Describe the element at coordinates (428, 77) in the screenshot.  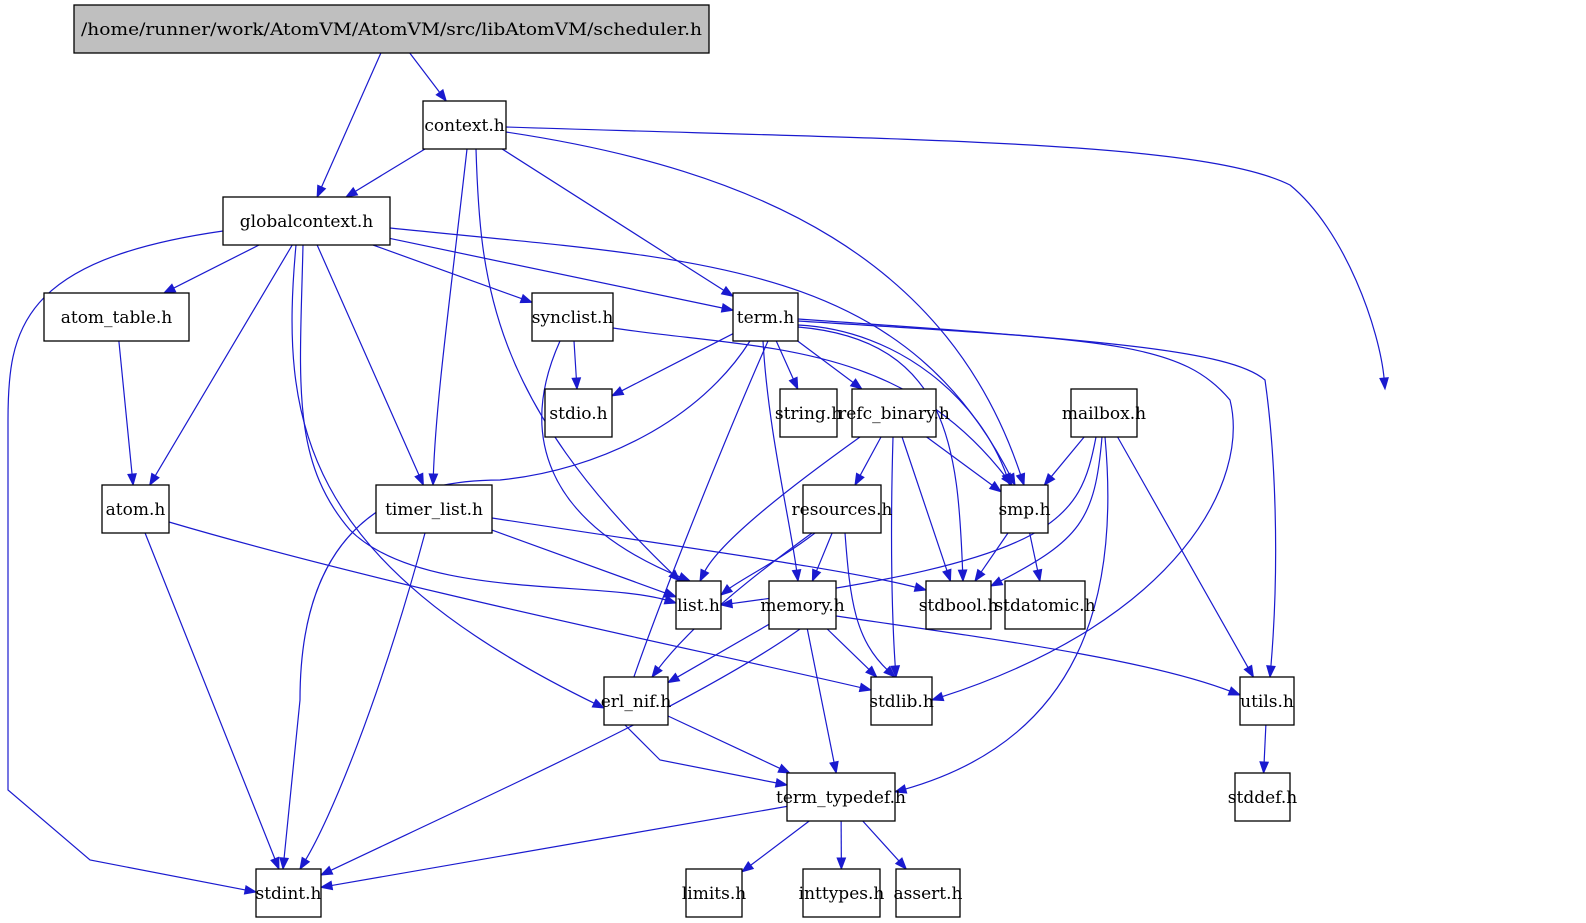
I see `edge-scheduler-to-context` at that location.